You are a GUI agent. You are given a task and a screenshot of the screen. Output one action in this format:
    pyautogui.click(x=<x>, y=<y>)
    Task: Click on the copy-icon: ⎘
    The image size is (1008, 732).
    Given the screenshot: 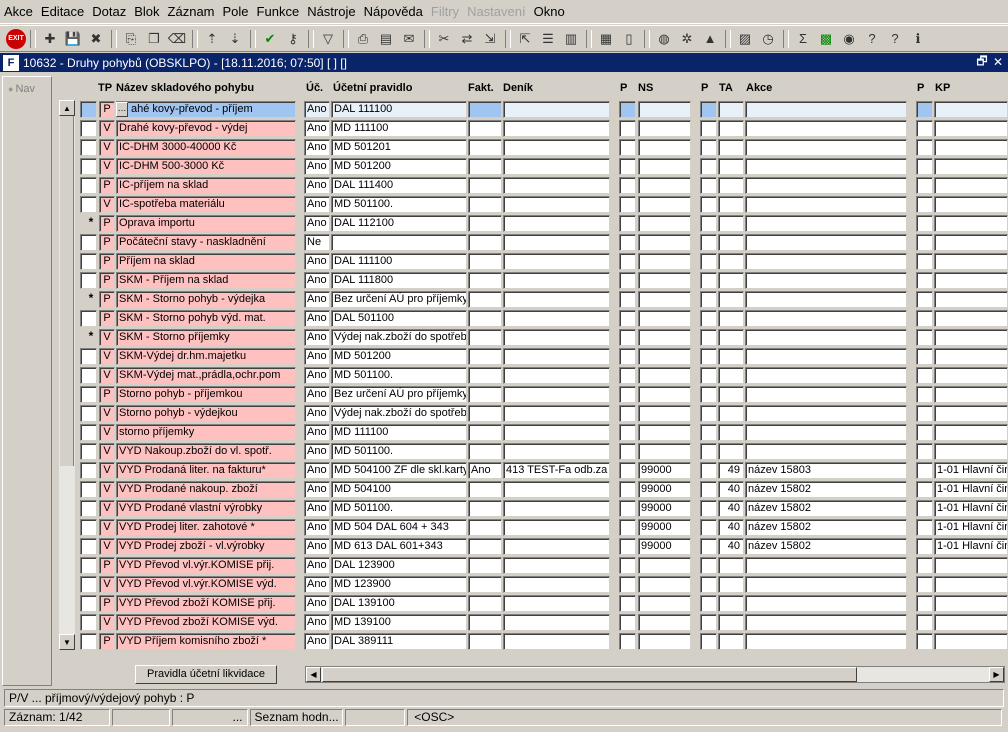 What is the action you would take?
    pyautogui.click(x=131, y=39)
    